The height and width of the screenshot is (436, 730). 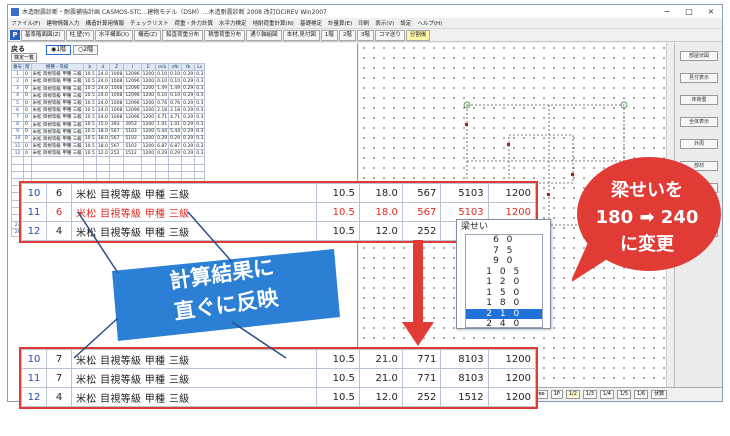 I want to click on table-cell: 9, so click(x=17, y=131).